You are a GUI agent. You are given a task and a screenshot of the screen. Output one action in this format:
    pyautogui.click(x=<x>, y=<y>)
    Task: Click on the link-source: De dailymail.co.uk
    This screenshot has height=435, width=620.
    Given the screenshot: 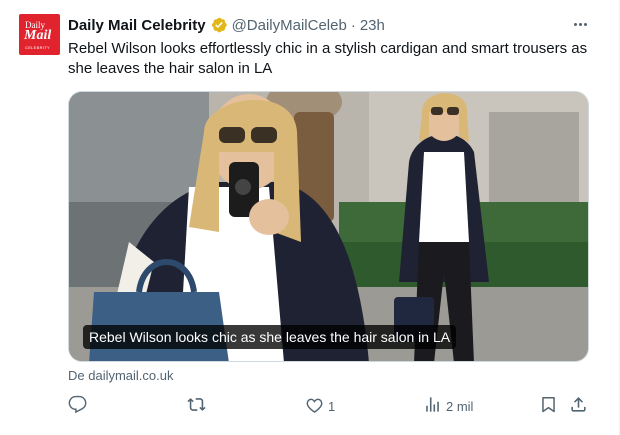 What is the action you would take?
    pyautogui.click(x=121, y=375)
    